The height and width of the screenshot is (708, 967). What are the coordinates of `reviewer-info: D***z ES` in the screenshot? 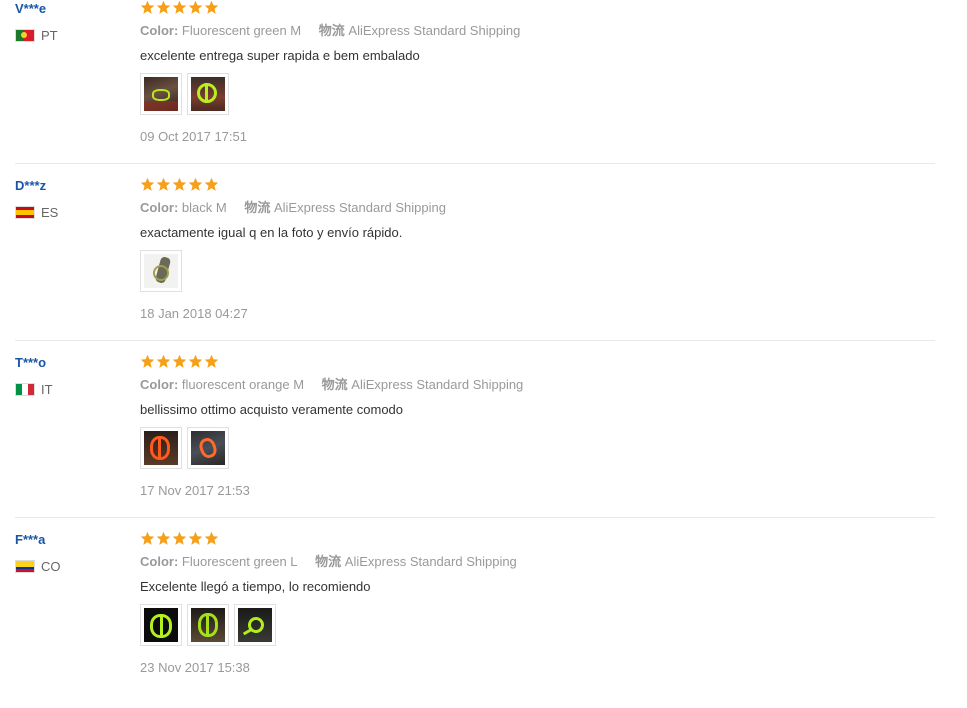 It's located at (75, 198).